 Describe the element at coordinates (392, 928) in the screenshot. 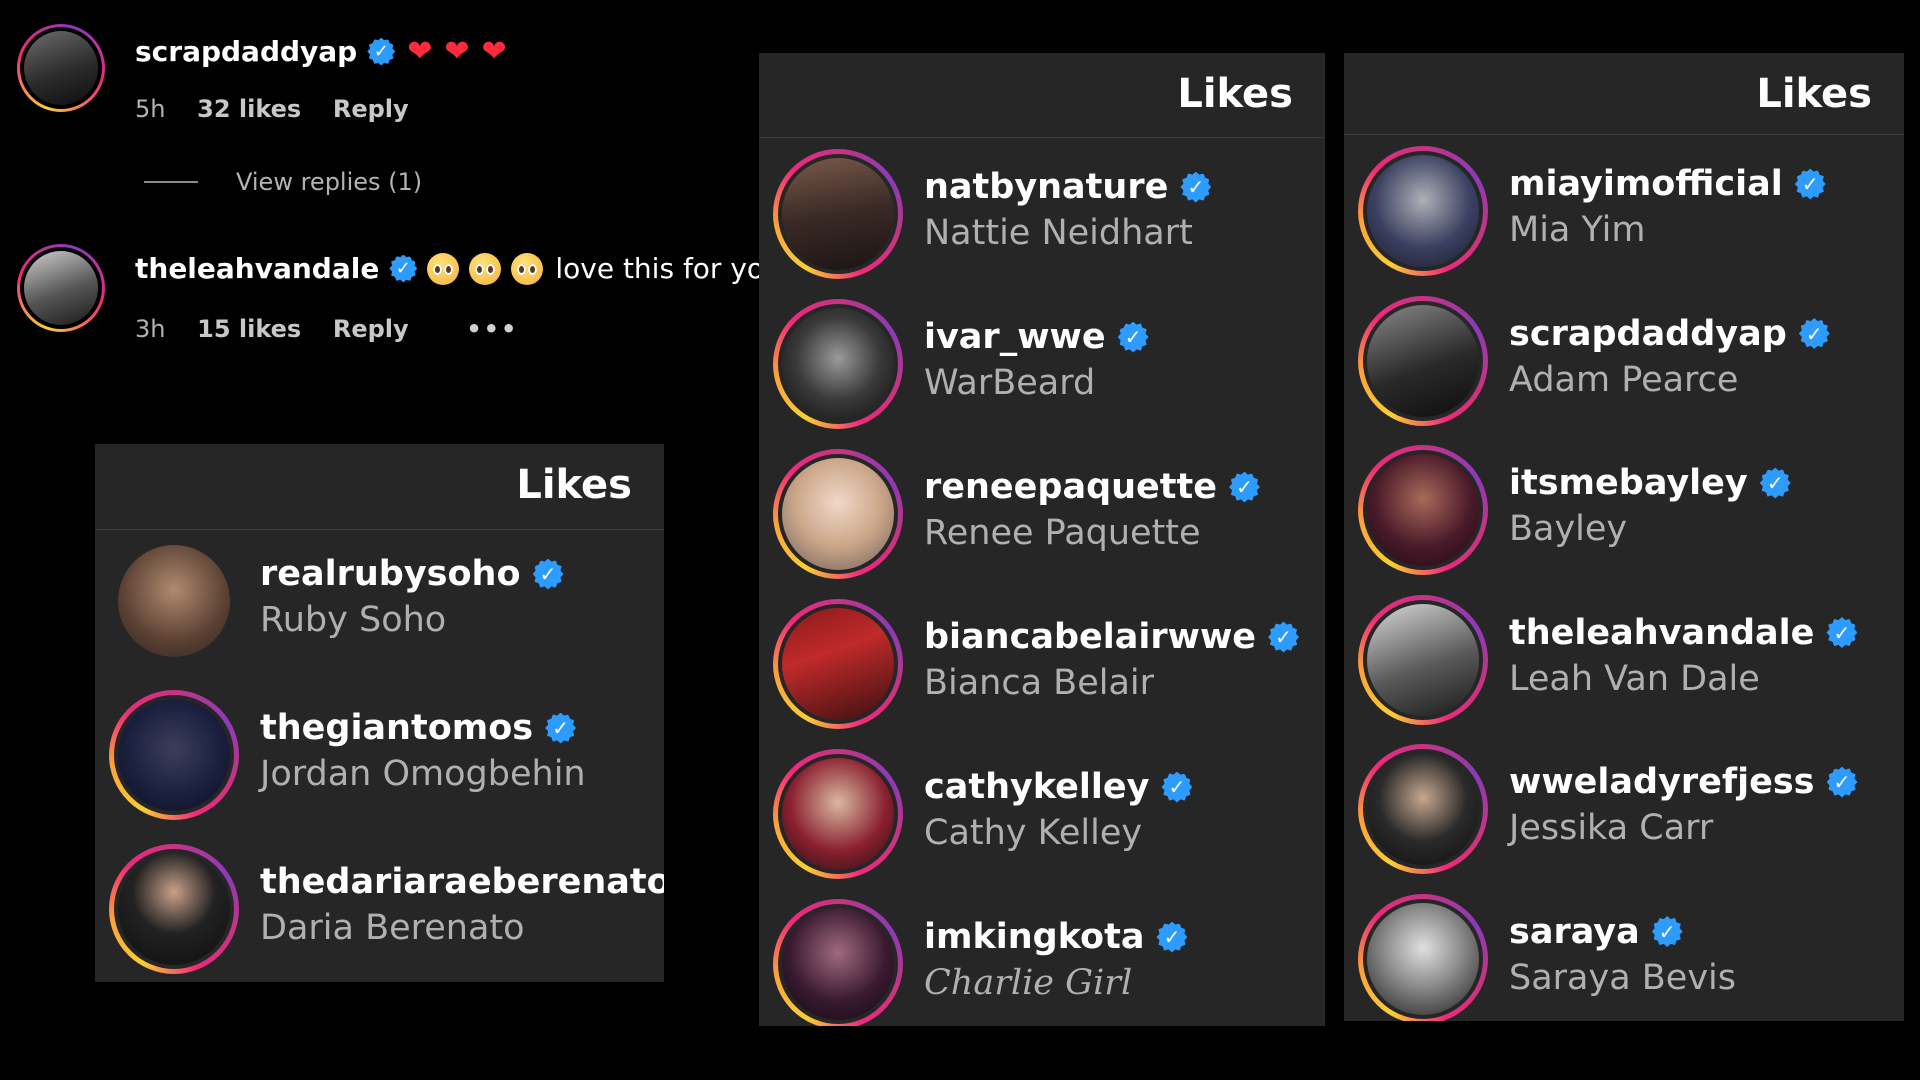

I see `like-full-name: Daria Berenato` at that location.